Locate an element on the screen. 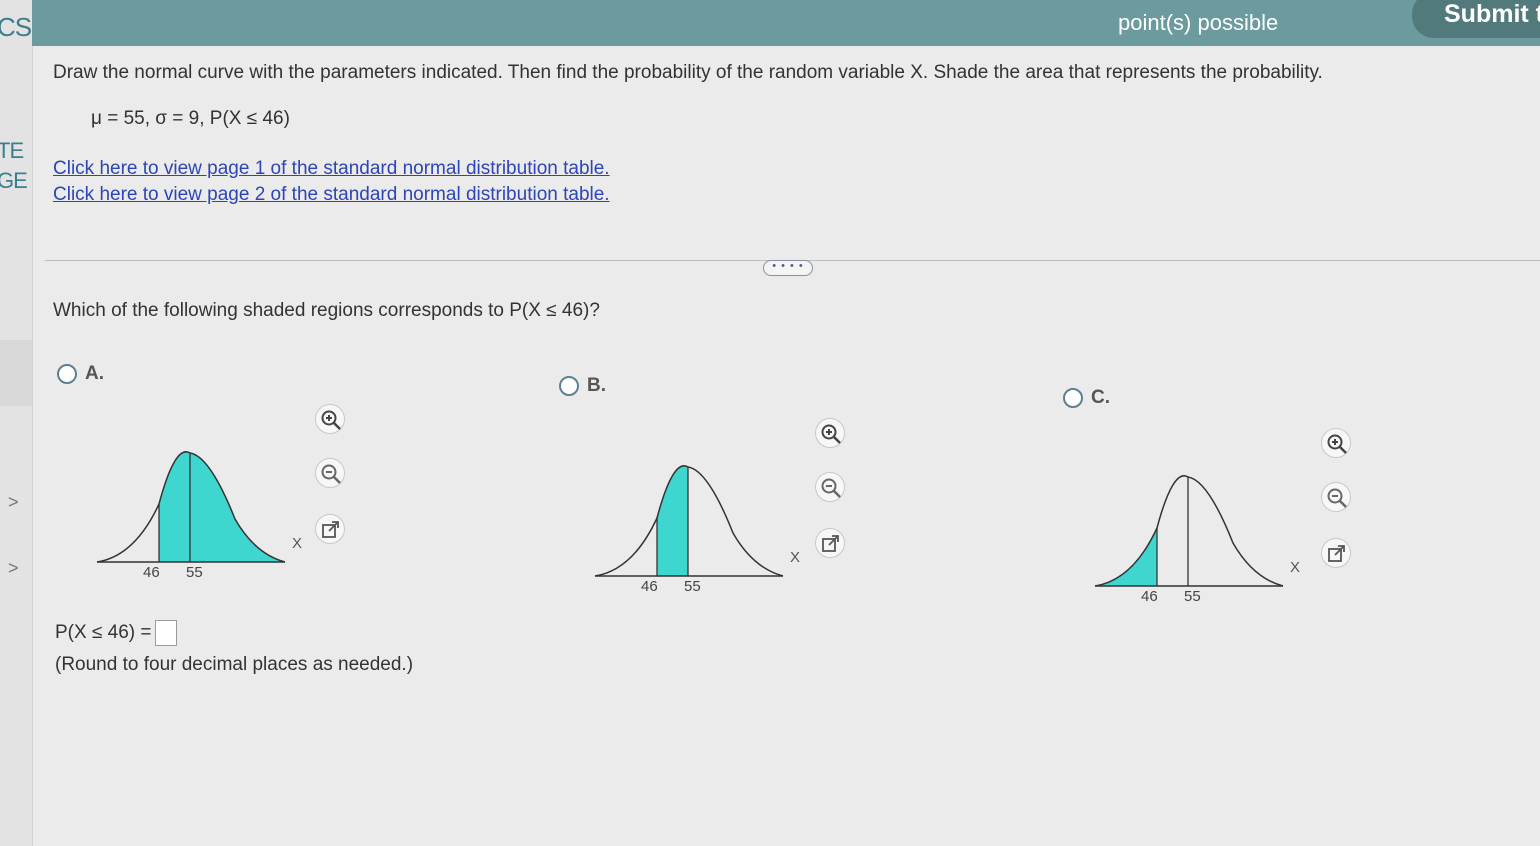 The image size is (1540, 846). option-a-radio is located at coordinates (67, 374).